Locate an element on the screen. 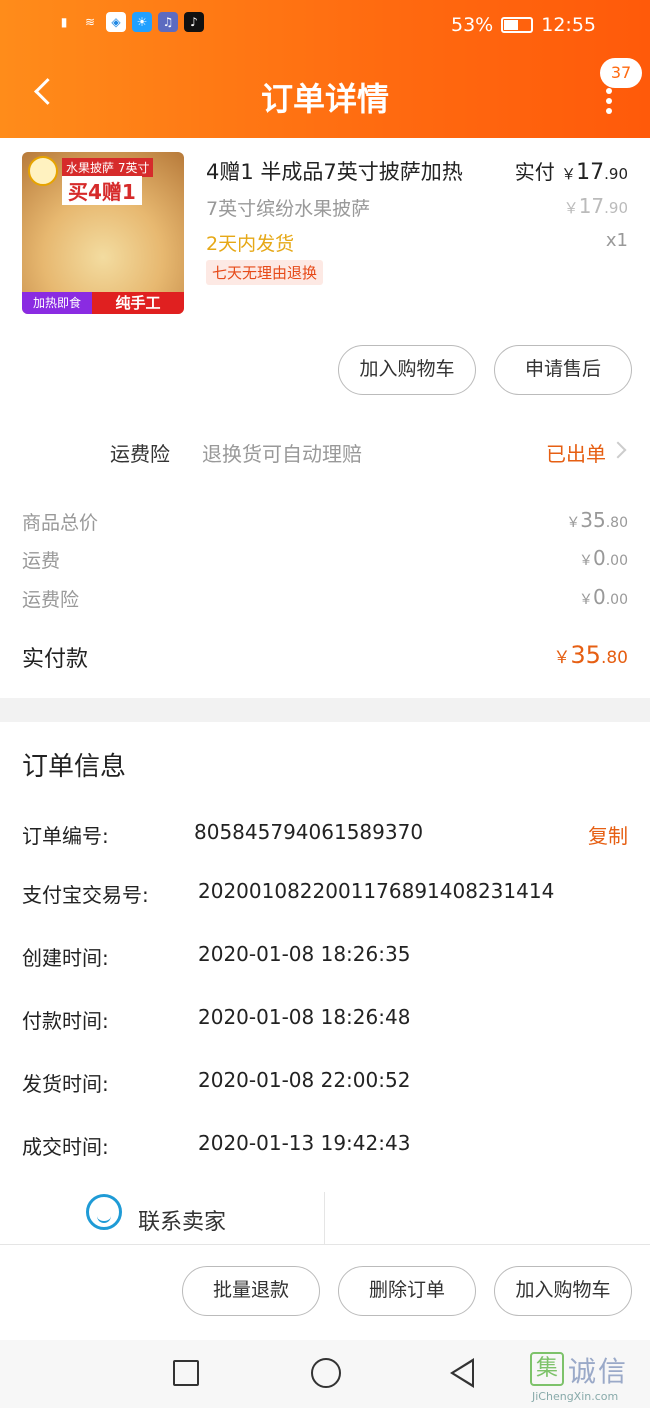 The width and height of the screenshot is (650, 1408). battery-icon is located at coordinates (517, 25).